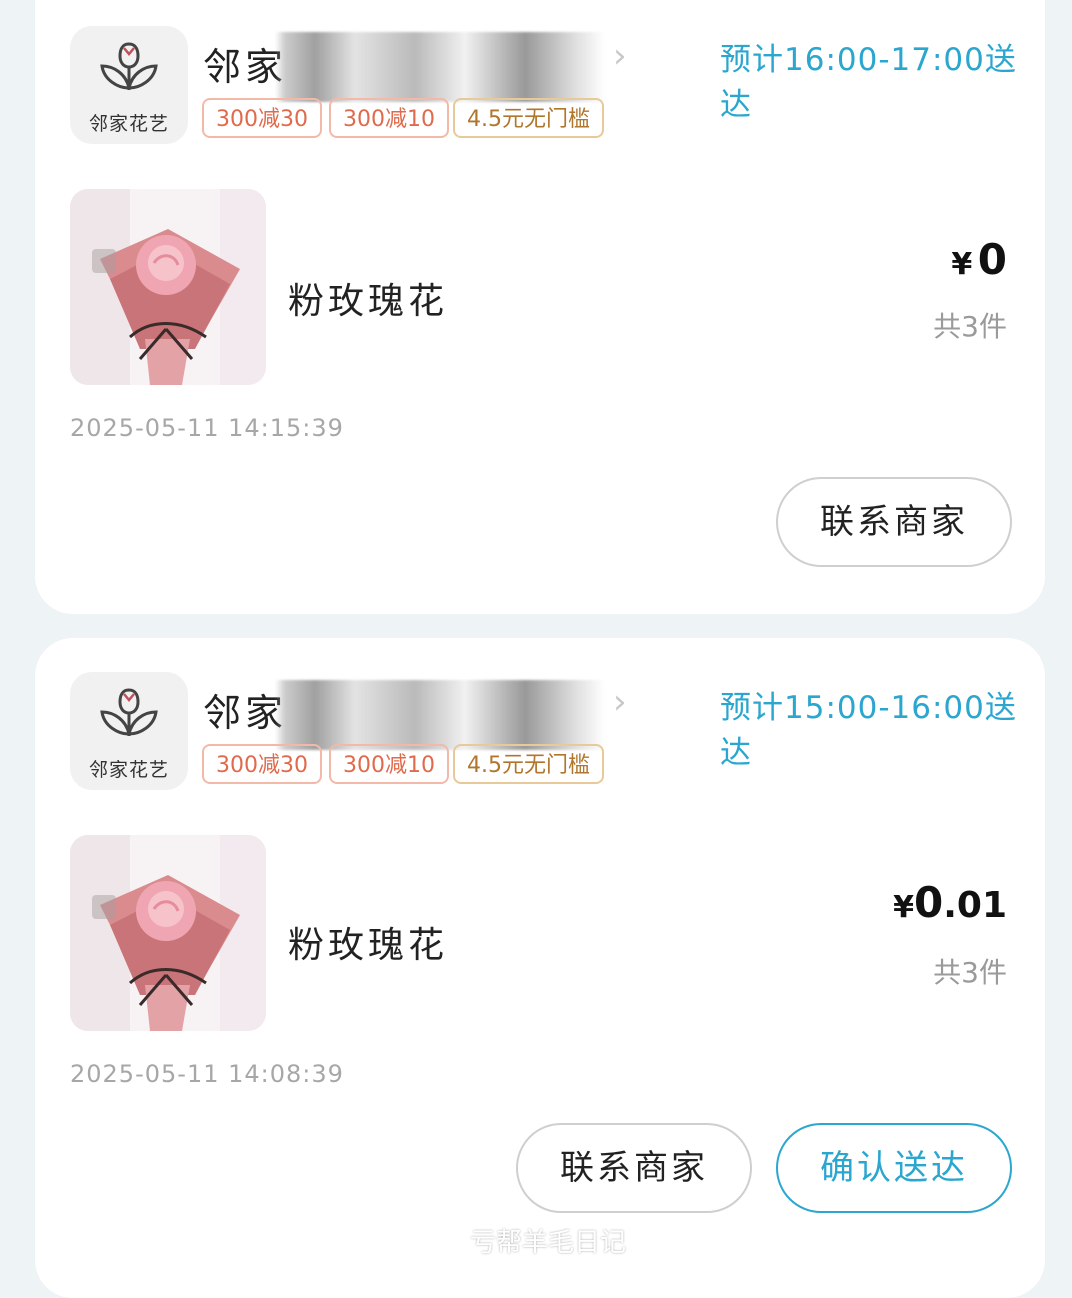 This screenshot has width=1072, height=1298. I want to click on price-decimal: .01, so click(975, 905).